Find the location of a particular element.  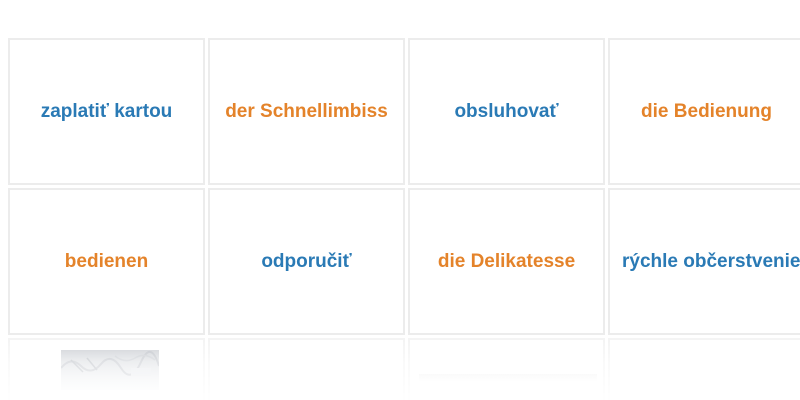

card-4: die Bedienung is located at coordinates (704, 111).